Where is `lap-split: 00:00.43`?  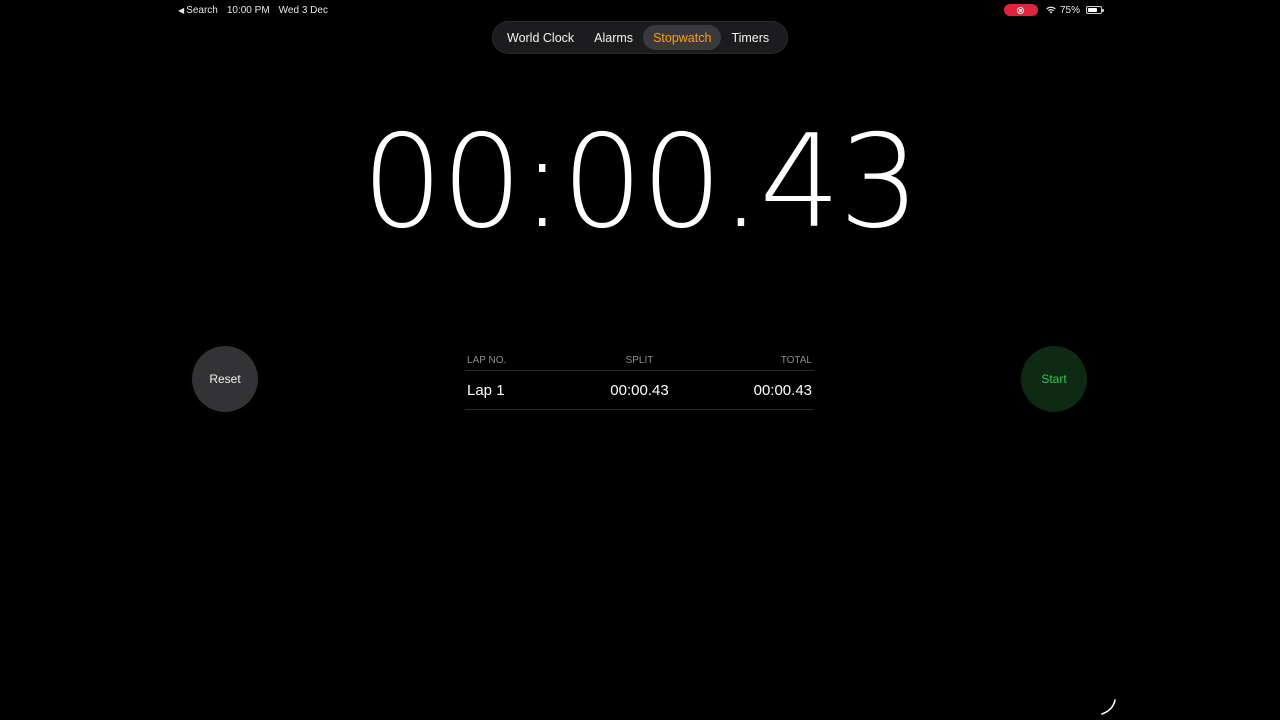 lap-split: 00:00.43 is located at coordinates (639, 390).